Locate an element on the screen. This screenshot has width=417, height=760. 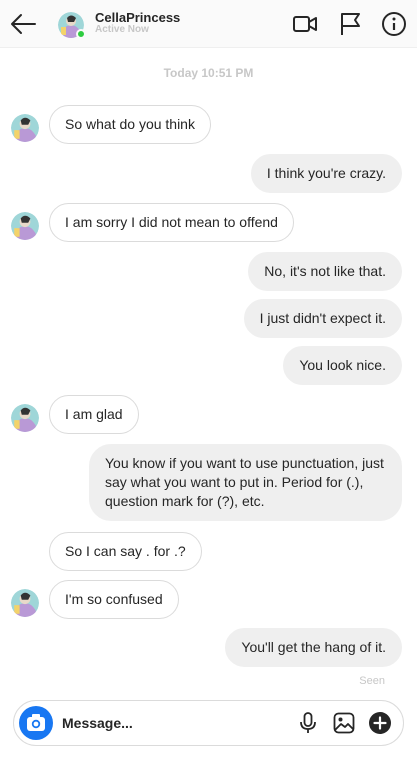
camera-icon is located at coordinates (36, 722).